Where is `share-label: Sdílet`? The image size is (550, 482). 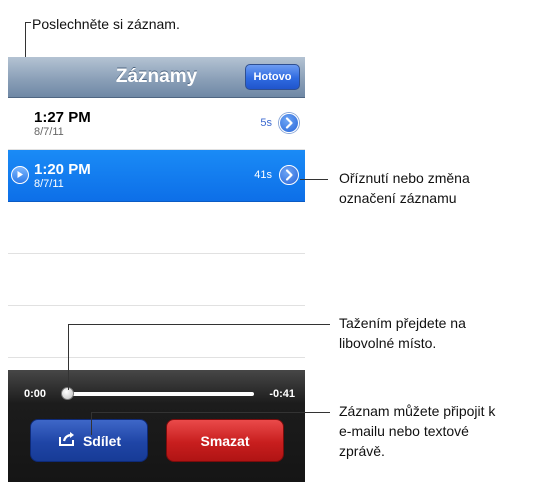 share-label: Sdílet is located at coordinates (102, 440).